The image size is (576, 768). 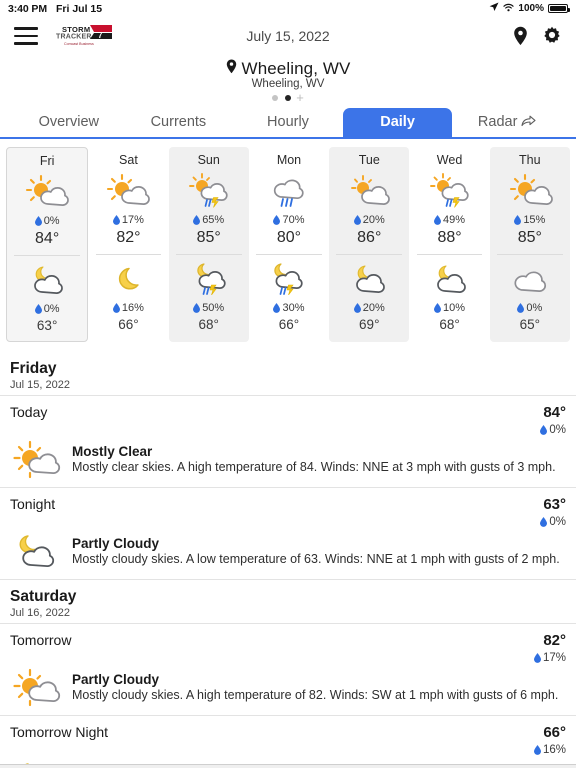 I want to click on sun-cloud-thunder-rain-icon, so click(x=209, y=191).